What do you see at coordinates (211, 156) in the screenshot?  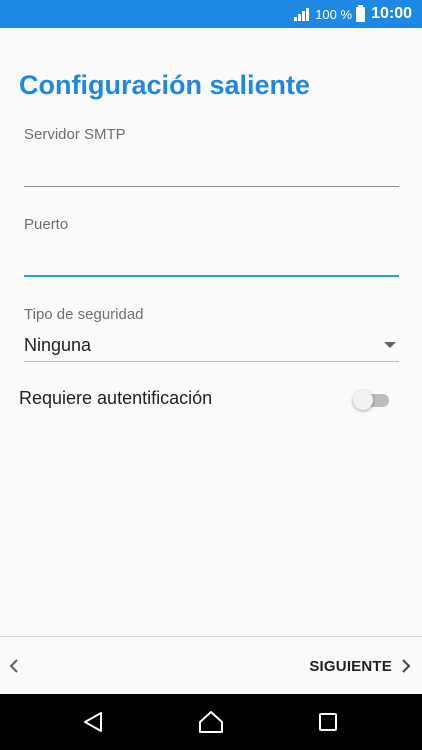 I see `smtp-server-field: Servidor SMTP` at bounding box center [211, 156].